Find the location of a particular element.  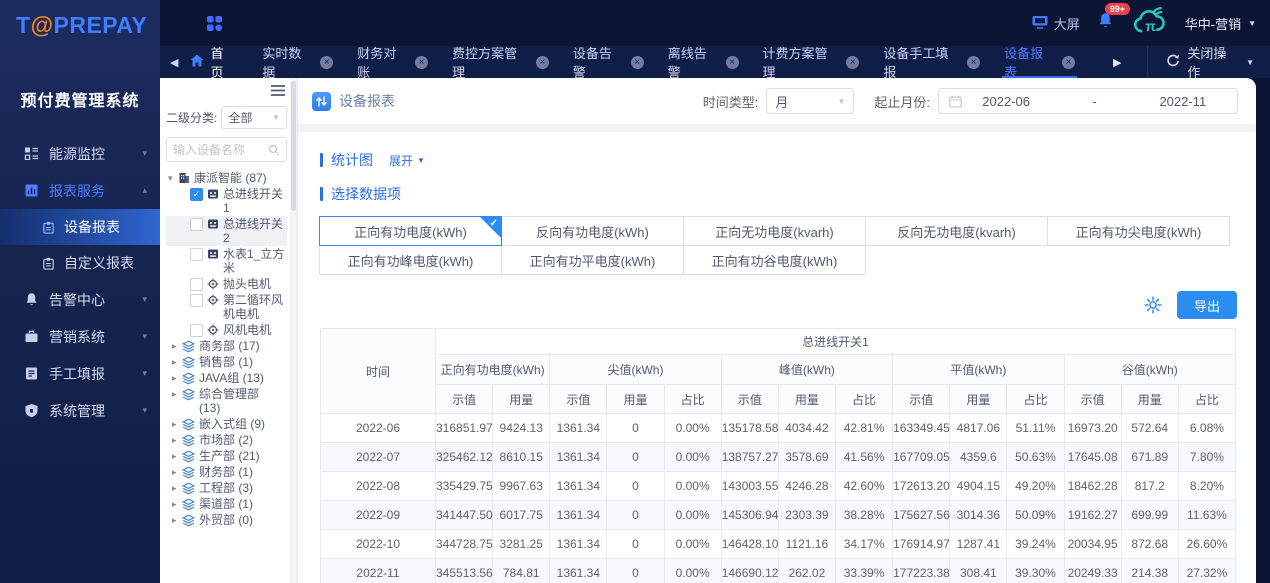

group-label: 综合管理部 (13) is located at coordinates (229, 401).